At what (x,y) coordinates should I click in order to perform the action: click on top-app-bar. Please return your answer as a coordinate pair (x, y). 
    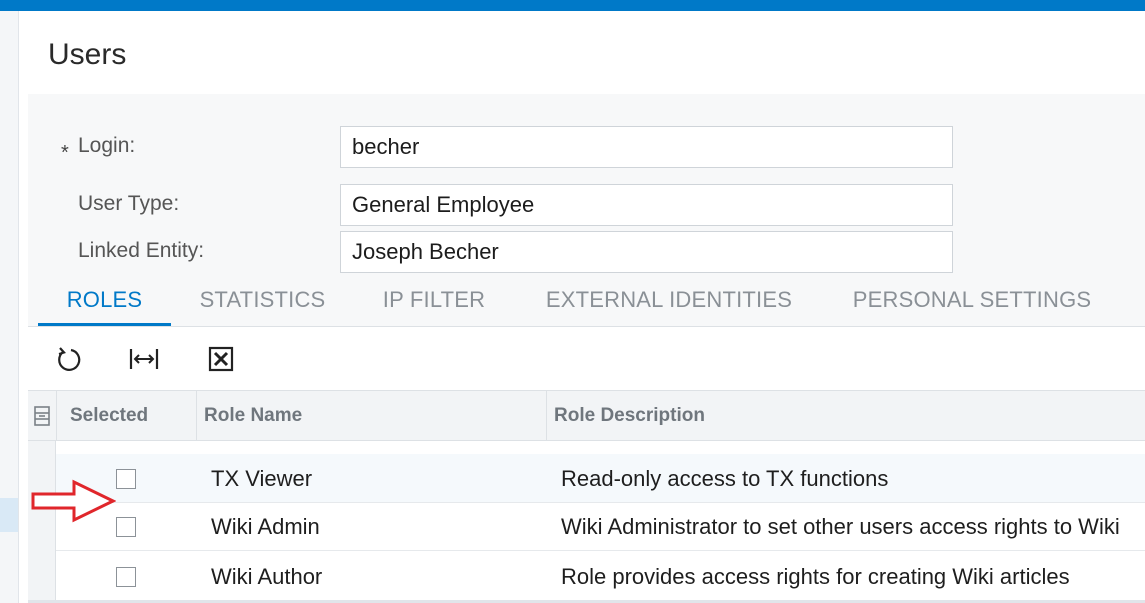
    Looking at the image, I should click on (572, 5).